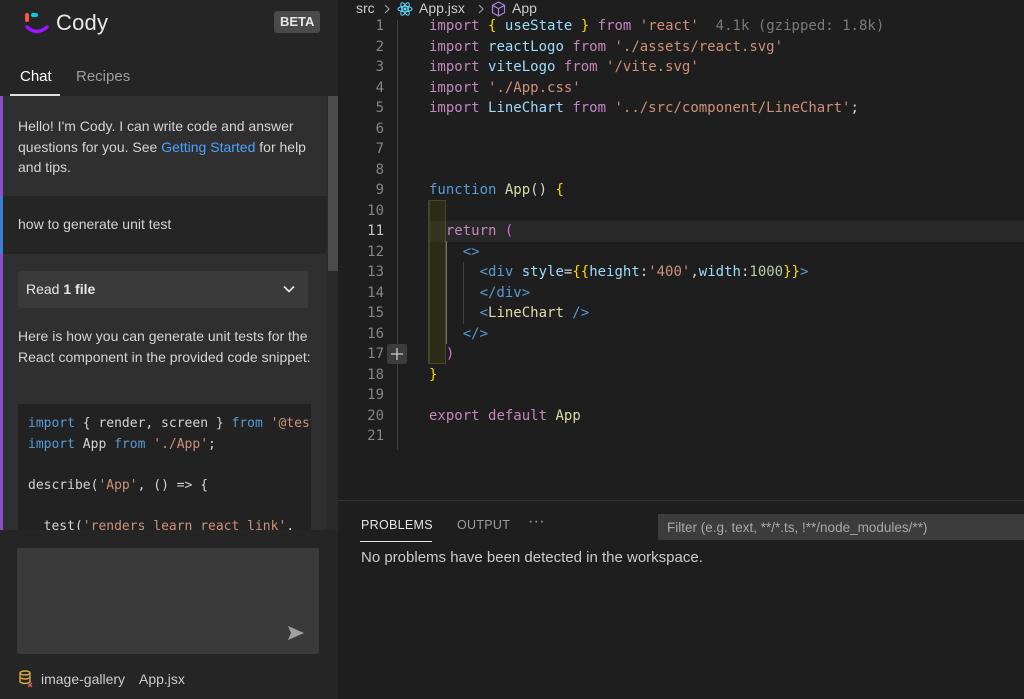  I want to click on code-line: export default App, so click(505, 416).